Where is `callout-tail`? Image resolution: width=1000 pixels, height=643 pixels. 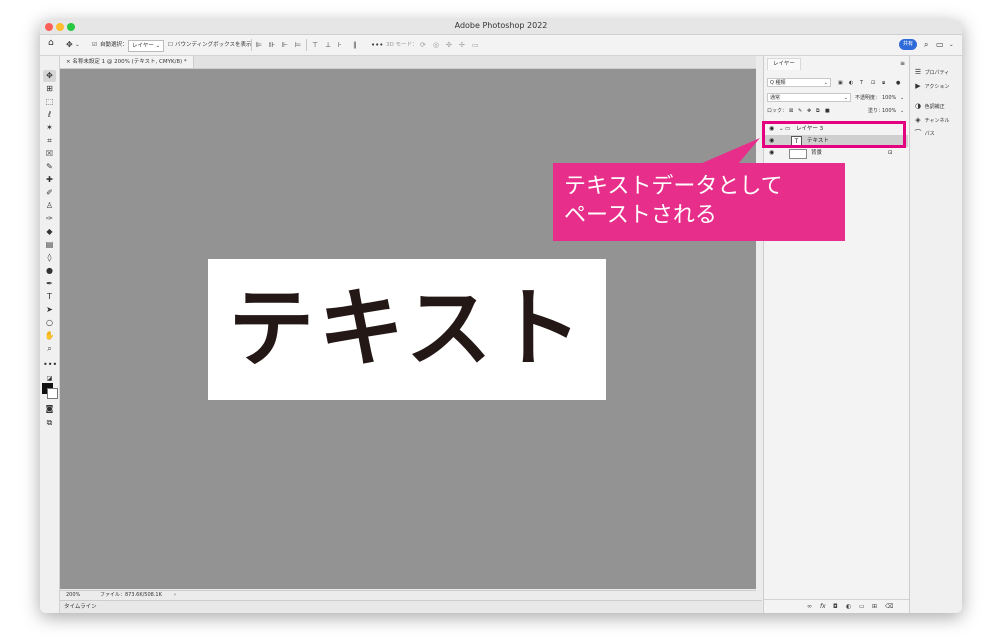
callout-tail is located at coordinates (730, 151).